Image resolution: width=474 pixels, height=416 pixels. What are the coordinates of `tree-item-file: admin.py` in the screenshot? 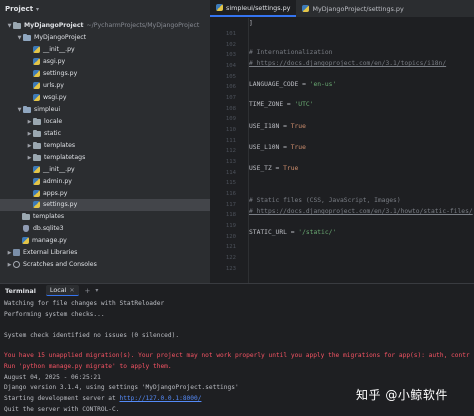 It's located at (105, 182).